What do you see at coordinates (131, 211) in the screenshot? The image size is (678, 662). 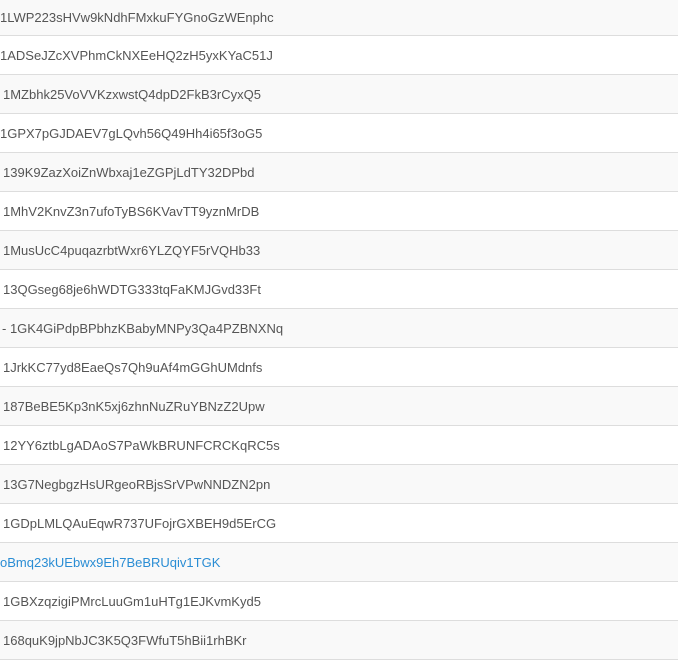 I see `address-text: 1MhV2KnvZ3n7ufoTyBS6KVavTT9yznMrDB` at bounding box center [131, 211].